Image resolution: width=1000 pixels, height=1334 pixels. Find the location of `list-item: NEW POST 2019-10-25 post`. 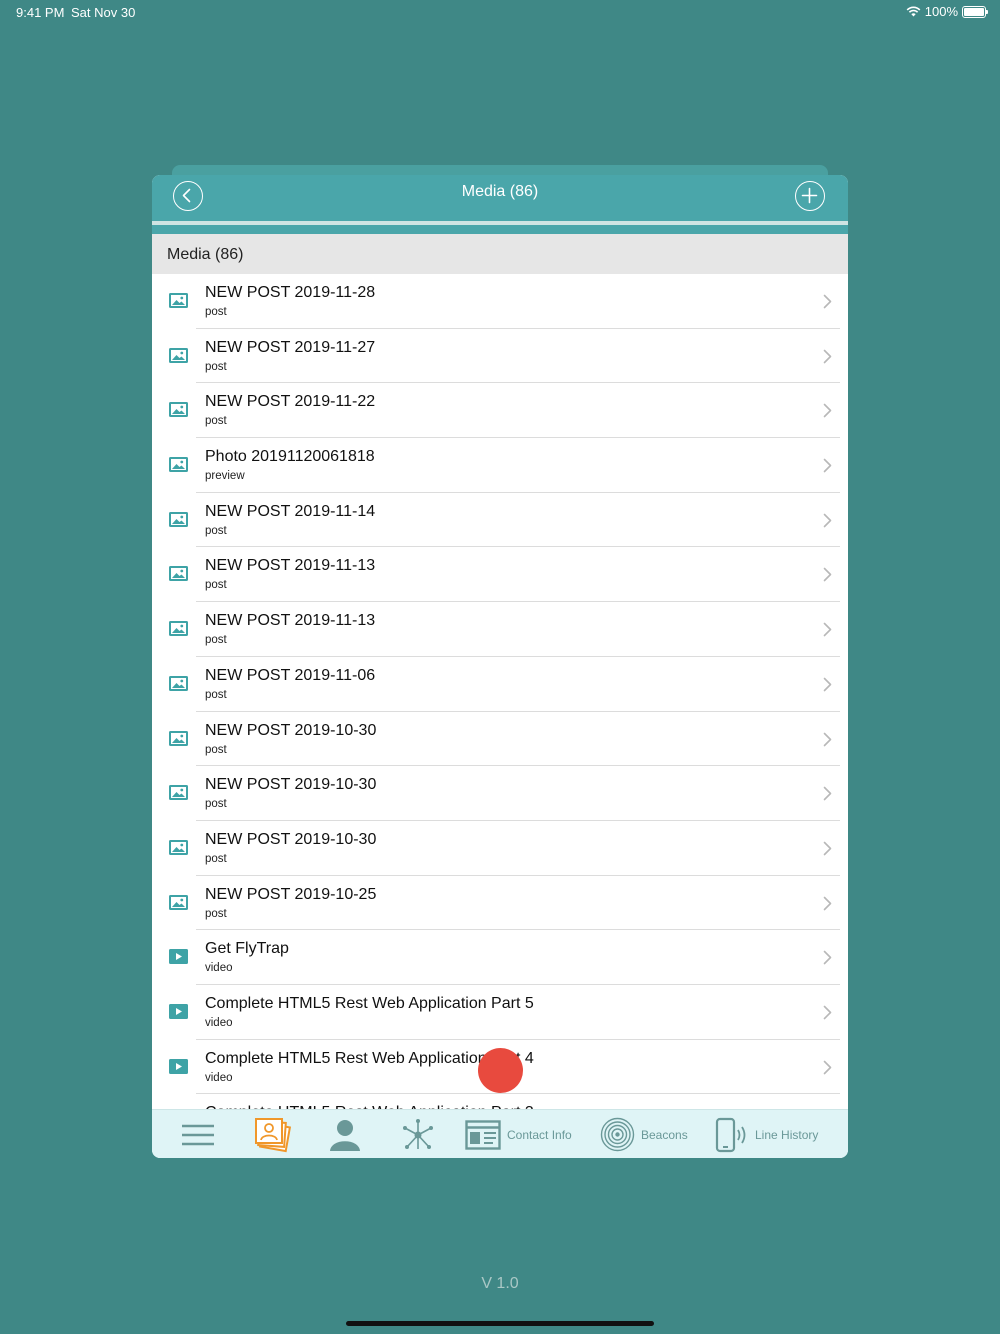

list-item: NEW POST 2019-10-25 post is located at coordinates (500, 903).